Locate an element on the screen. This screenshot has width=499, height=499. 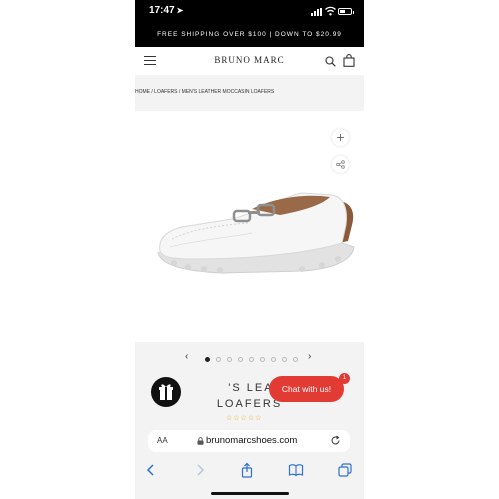
image-carousel-pager: ‹ › is located at coordinates (249, 359).